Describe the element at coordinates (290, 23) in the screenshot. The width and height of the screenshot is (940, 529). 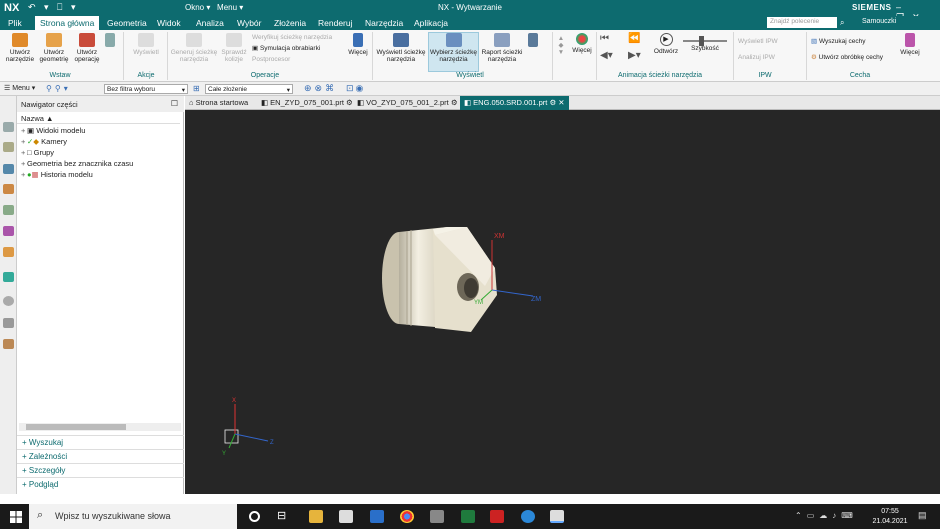
I see `tab-zlozenia: Złożenia` at that location.